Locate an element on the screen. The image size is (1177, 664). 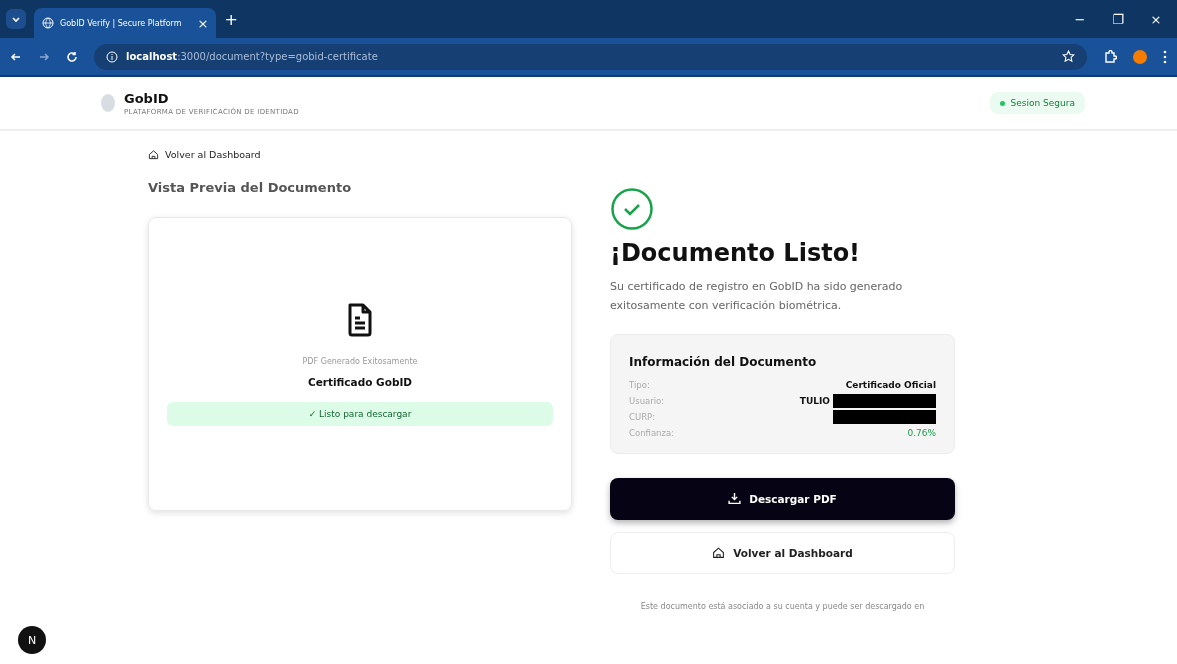
tab-close-button: × is located at coordinates (203, 23).